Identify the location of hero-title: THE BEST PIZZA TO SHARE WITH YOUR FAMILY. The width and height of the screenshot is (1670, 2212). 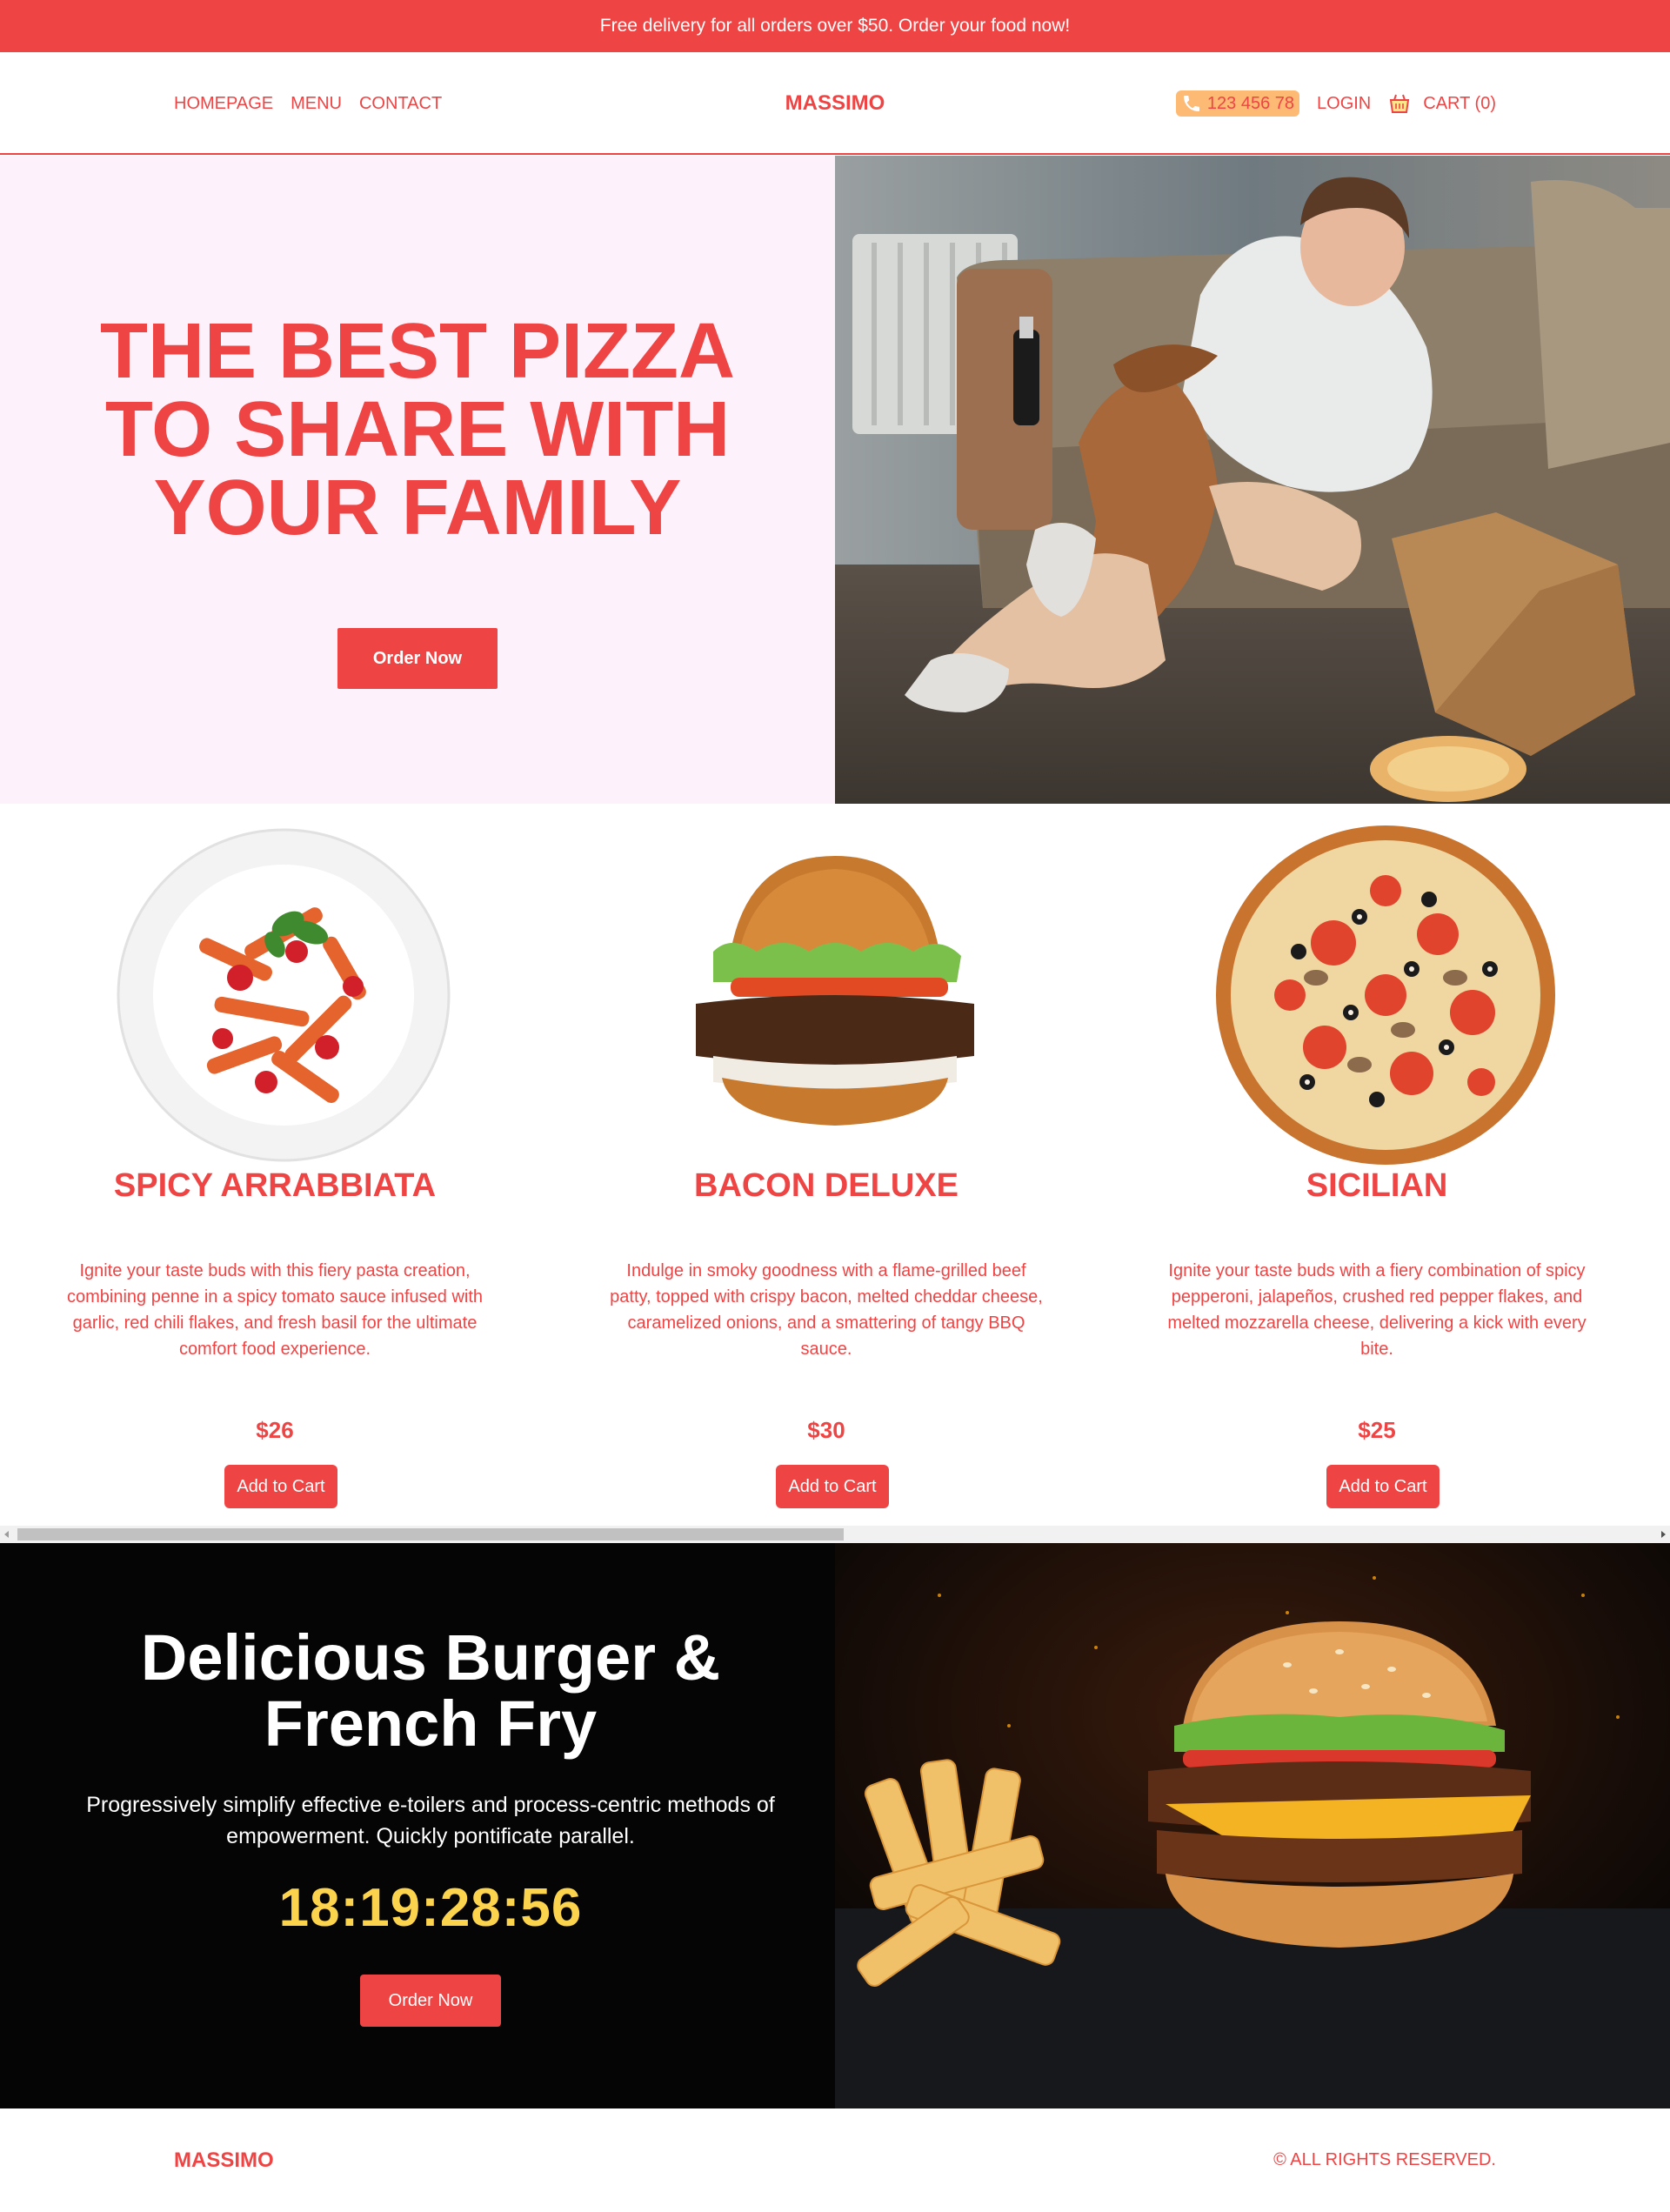
(417, 429).